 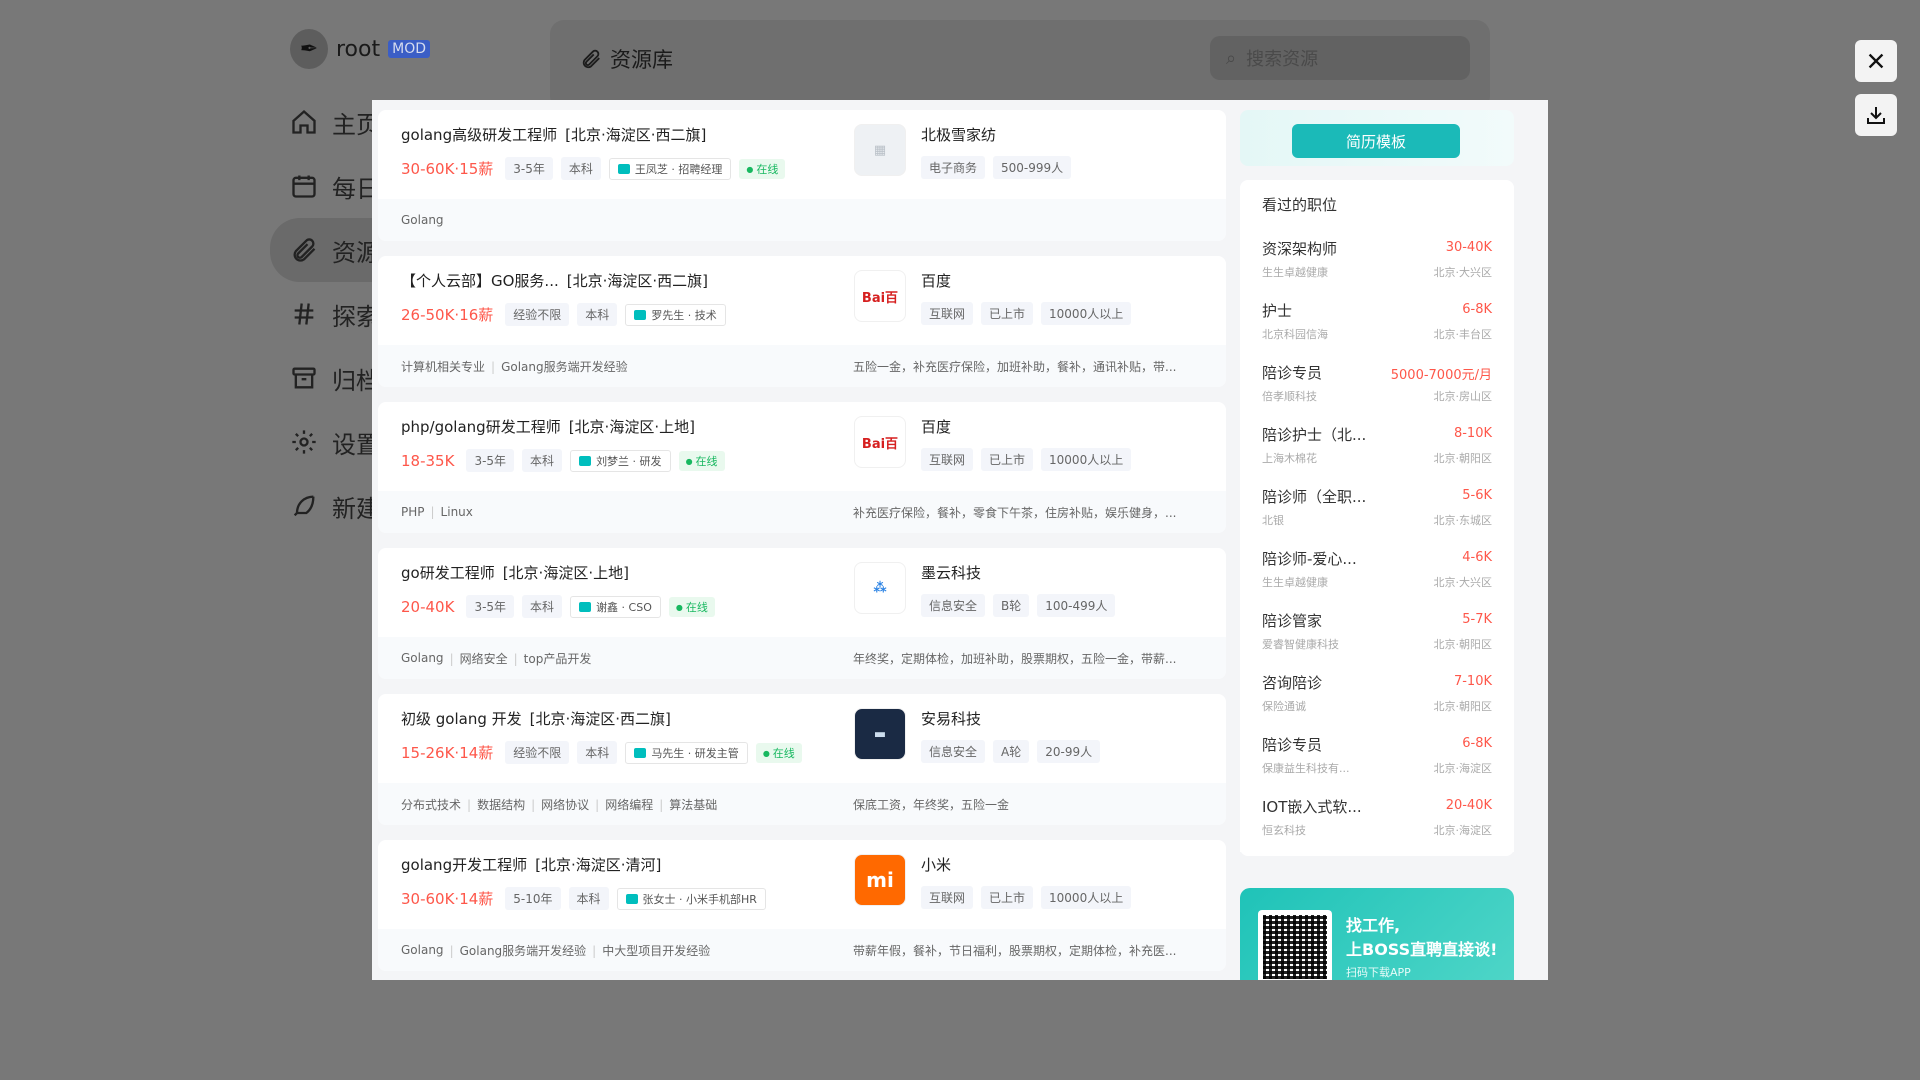 I want to click on recruiter-chip: 张女士 · 小米手机部HR, so click(x=691, y=898).